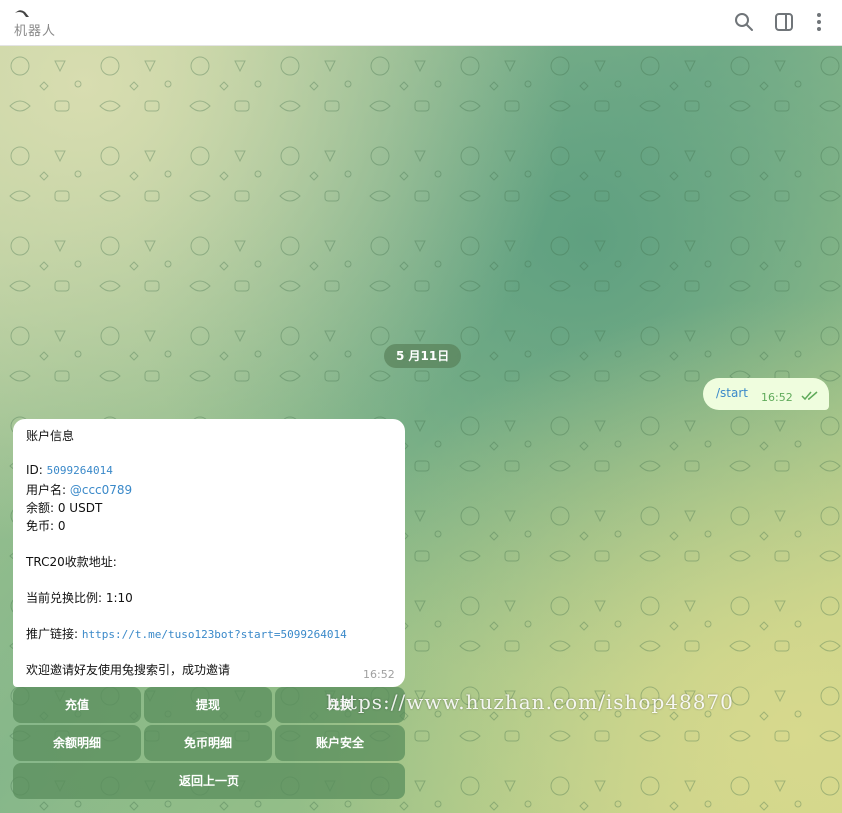 This screenshot has width=842, height=813. What do you see at coordinates (22, 13) in the screenshot?
I see `bot-logo-icon` at bounding box center [22, 13].